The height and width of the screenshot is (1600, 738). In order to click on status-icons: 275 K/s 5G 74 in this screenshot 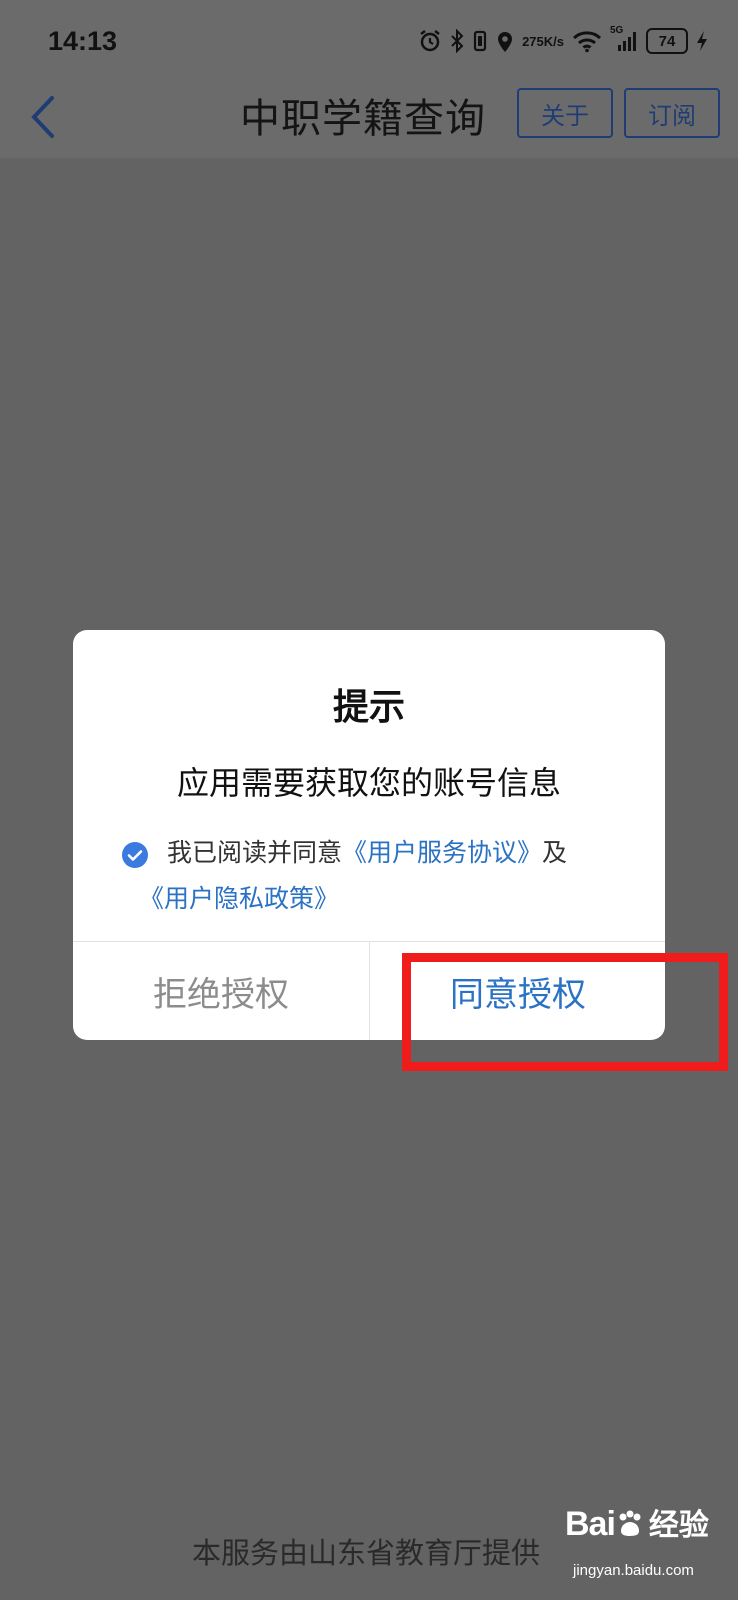, I will do `click(563, 41)`.